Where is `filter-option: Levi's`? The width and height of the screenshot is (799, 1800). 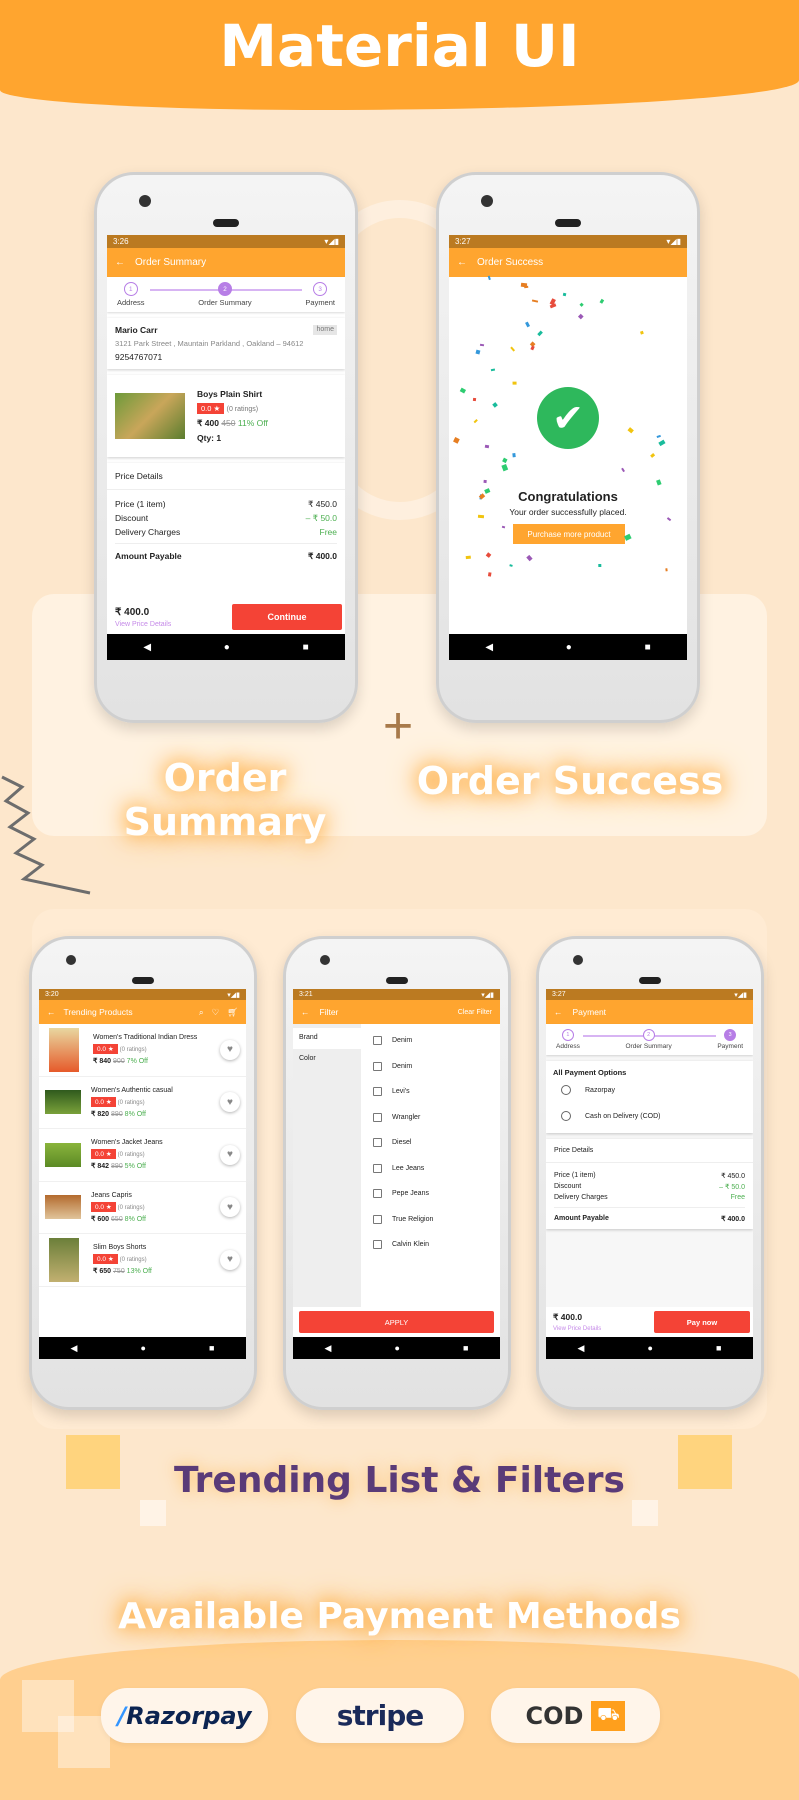 filter-option: Levi's is located at coordinates (436, 1092).